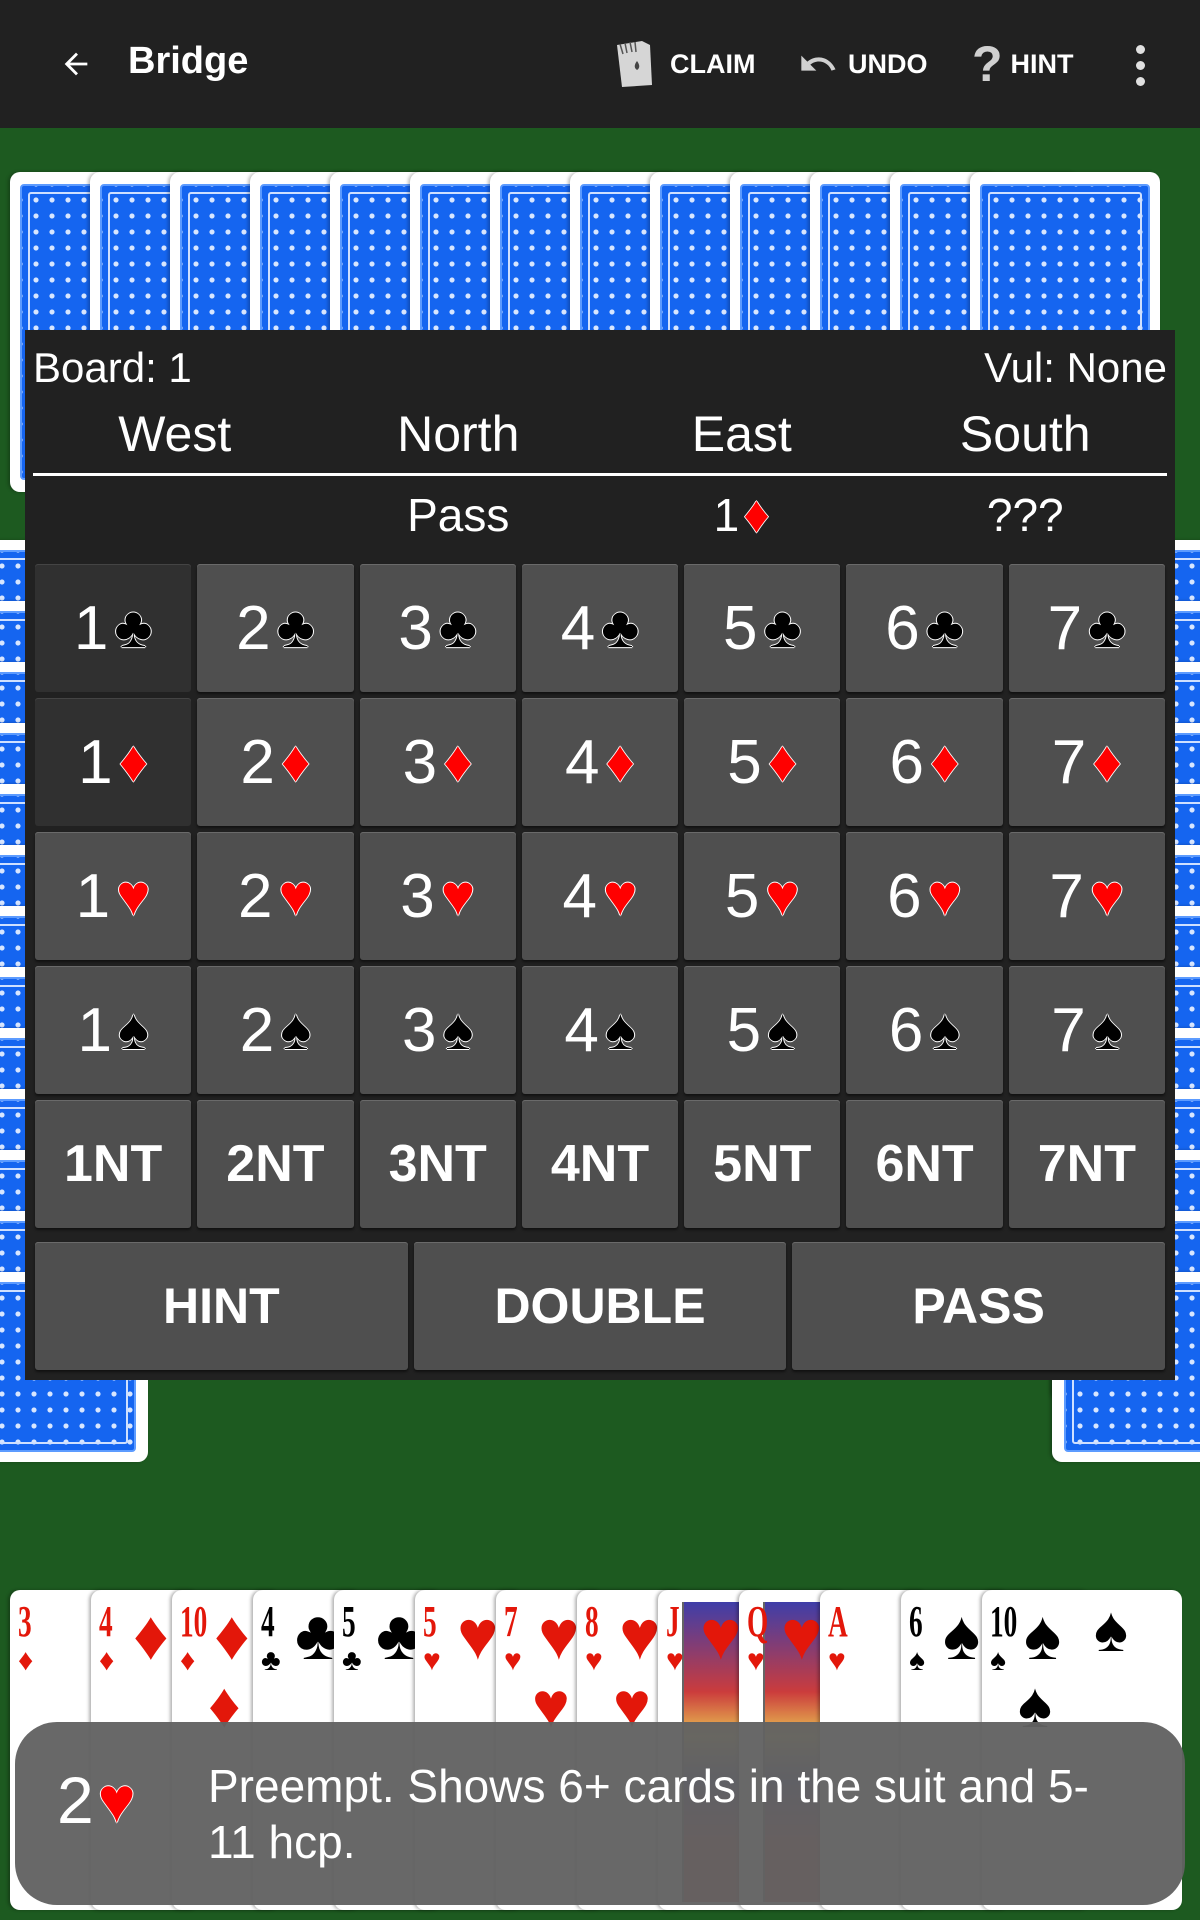 Image resolution: width=1200 pixels, height=1920 pixels. I want to click on bid-1-spades: 1 ♠, so click(113, 1030).